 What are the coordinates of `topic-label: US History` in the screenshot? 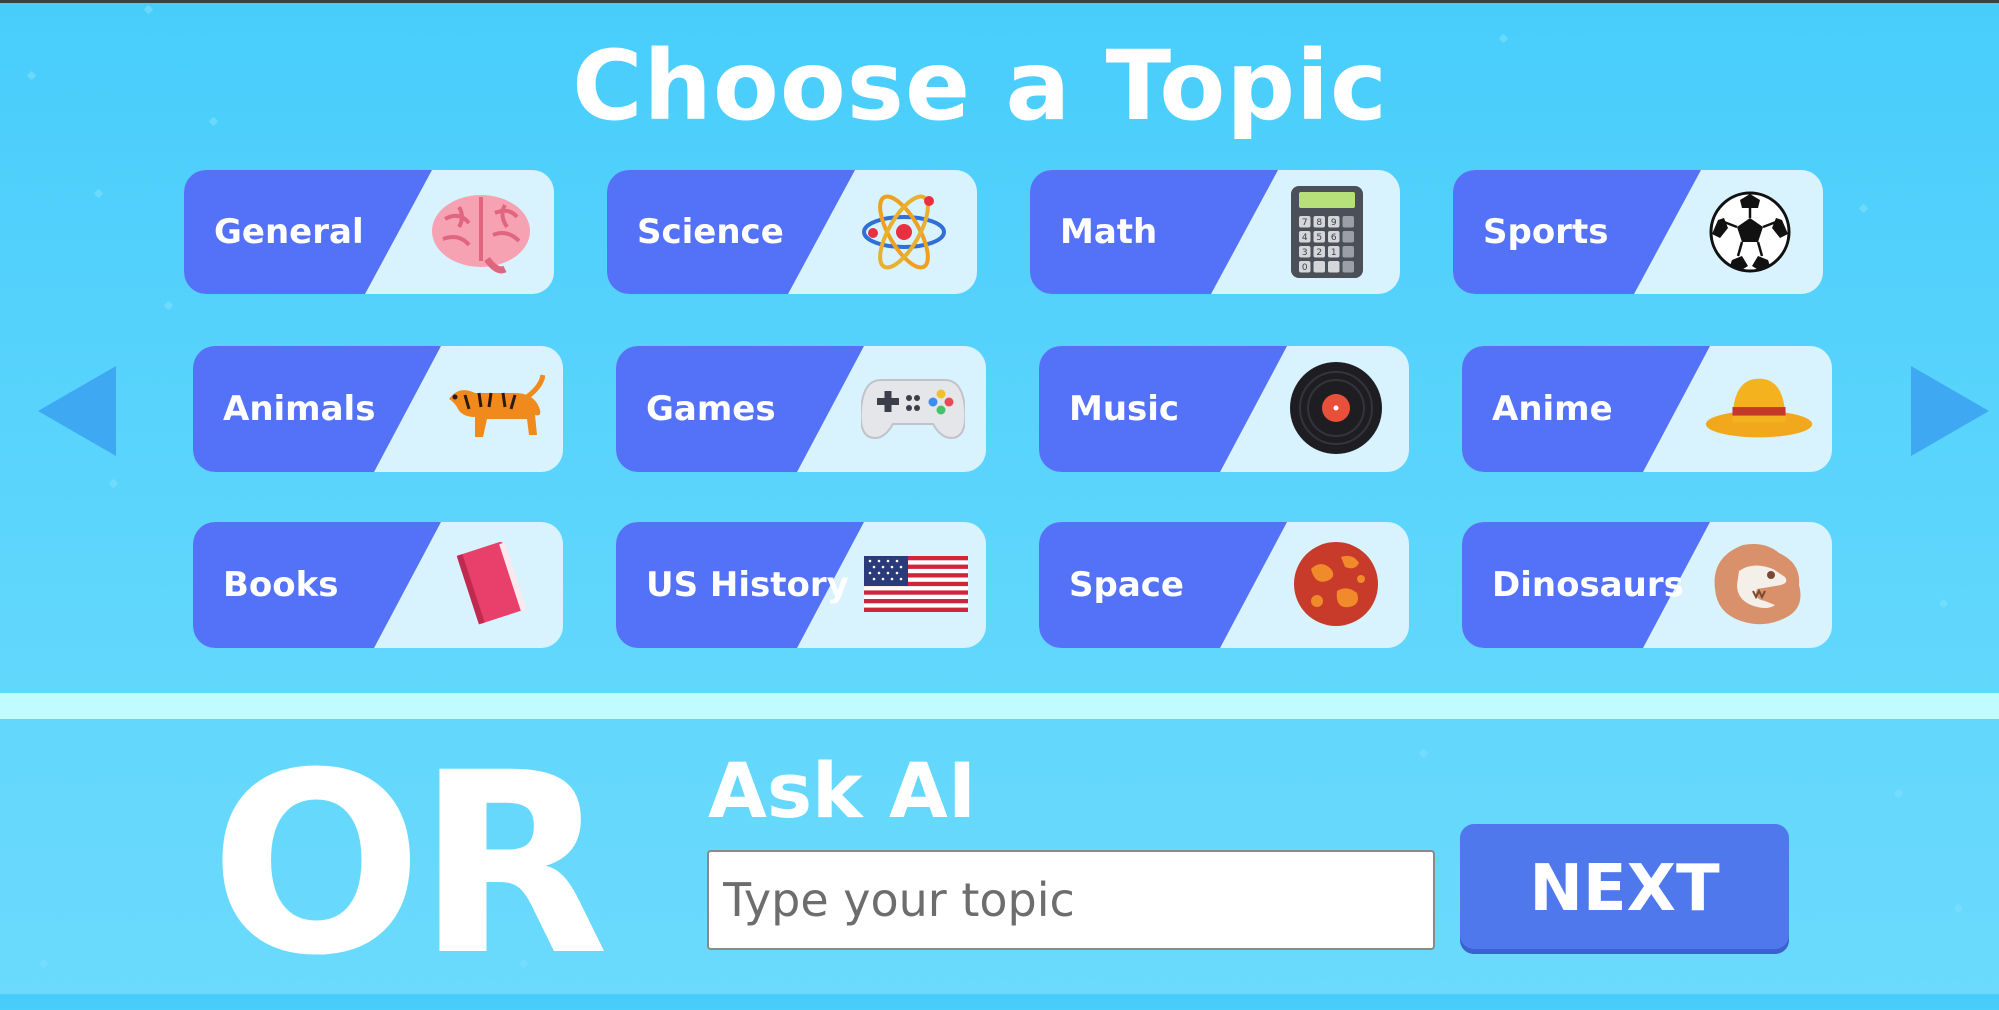 It's located at (747, 585).